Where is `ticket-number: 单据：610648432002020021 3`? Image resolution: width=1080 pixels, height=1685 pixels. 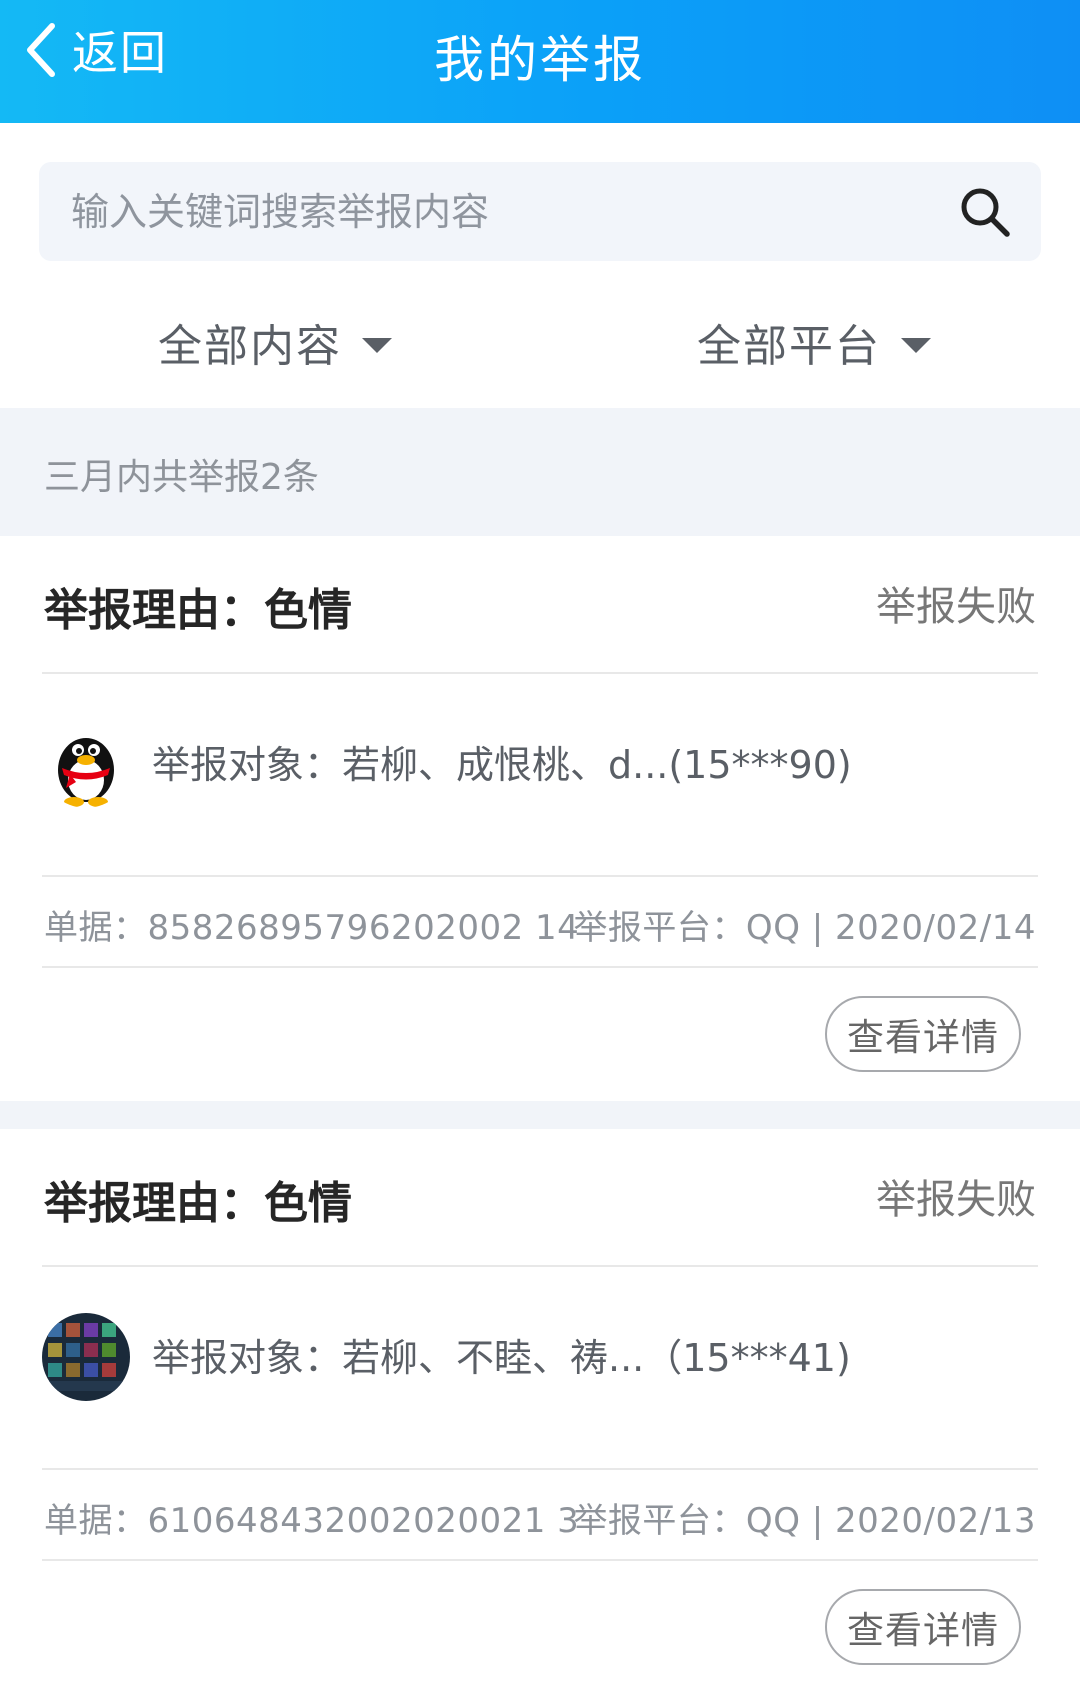 ticket-number: 单据：610648432002020021 3 is located at coordinates (312, 1521).